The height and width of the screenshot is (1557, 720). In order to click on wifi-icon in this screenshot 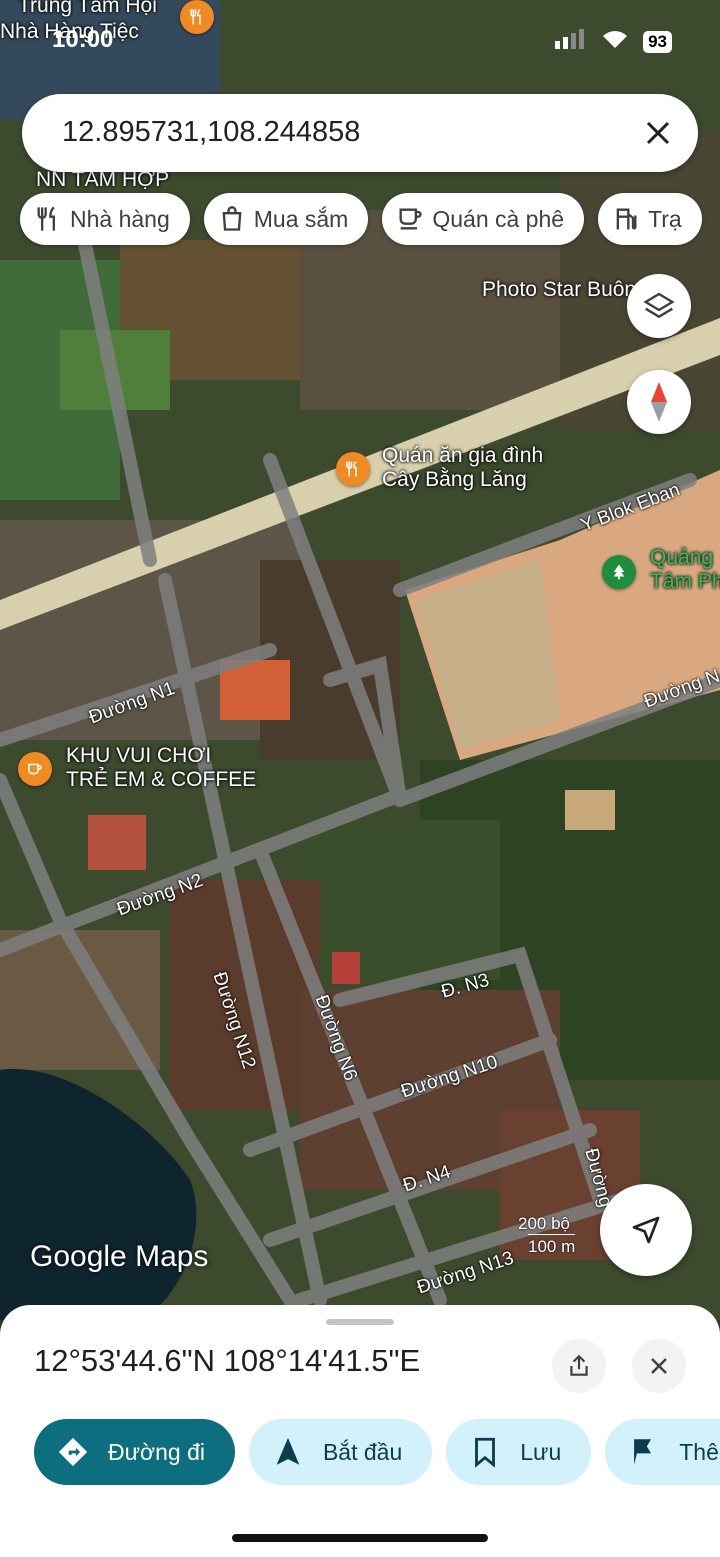, I will do `click(615, 41)`.